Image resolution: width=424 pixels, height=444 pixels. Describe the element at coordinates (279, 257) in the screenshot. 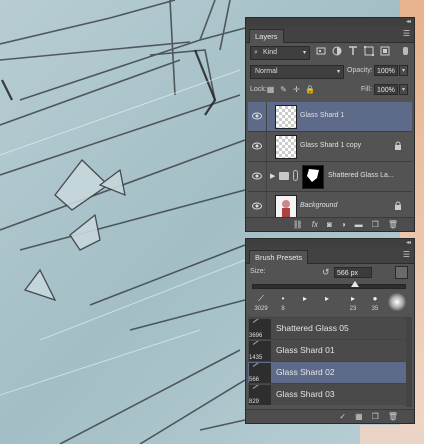

I see `tab-brush-presets: Brush Presets` at that location.